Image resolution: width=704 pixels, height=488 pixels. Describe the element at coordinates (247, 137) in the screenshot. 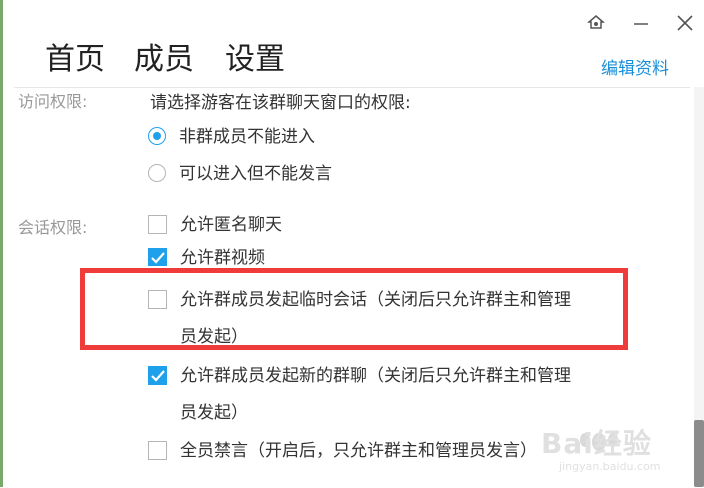

I see `radio-option-label: 非群成员不能进入` at that location.